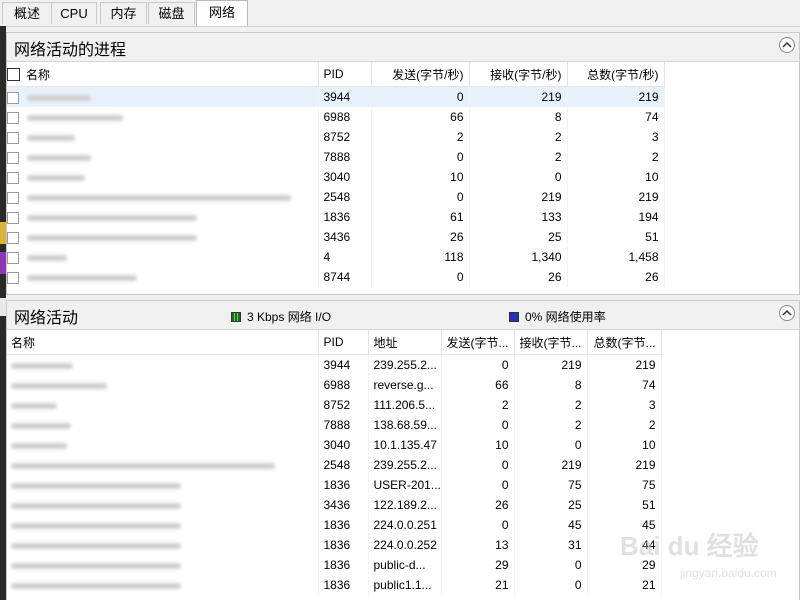 The width and height of the screenshot is (800, 600). What do you see at coordinates (334, 465) in the screenshot?
I see `table-row: 2548 239.255.2... 0 219 219` at bounding box center [334, 465].